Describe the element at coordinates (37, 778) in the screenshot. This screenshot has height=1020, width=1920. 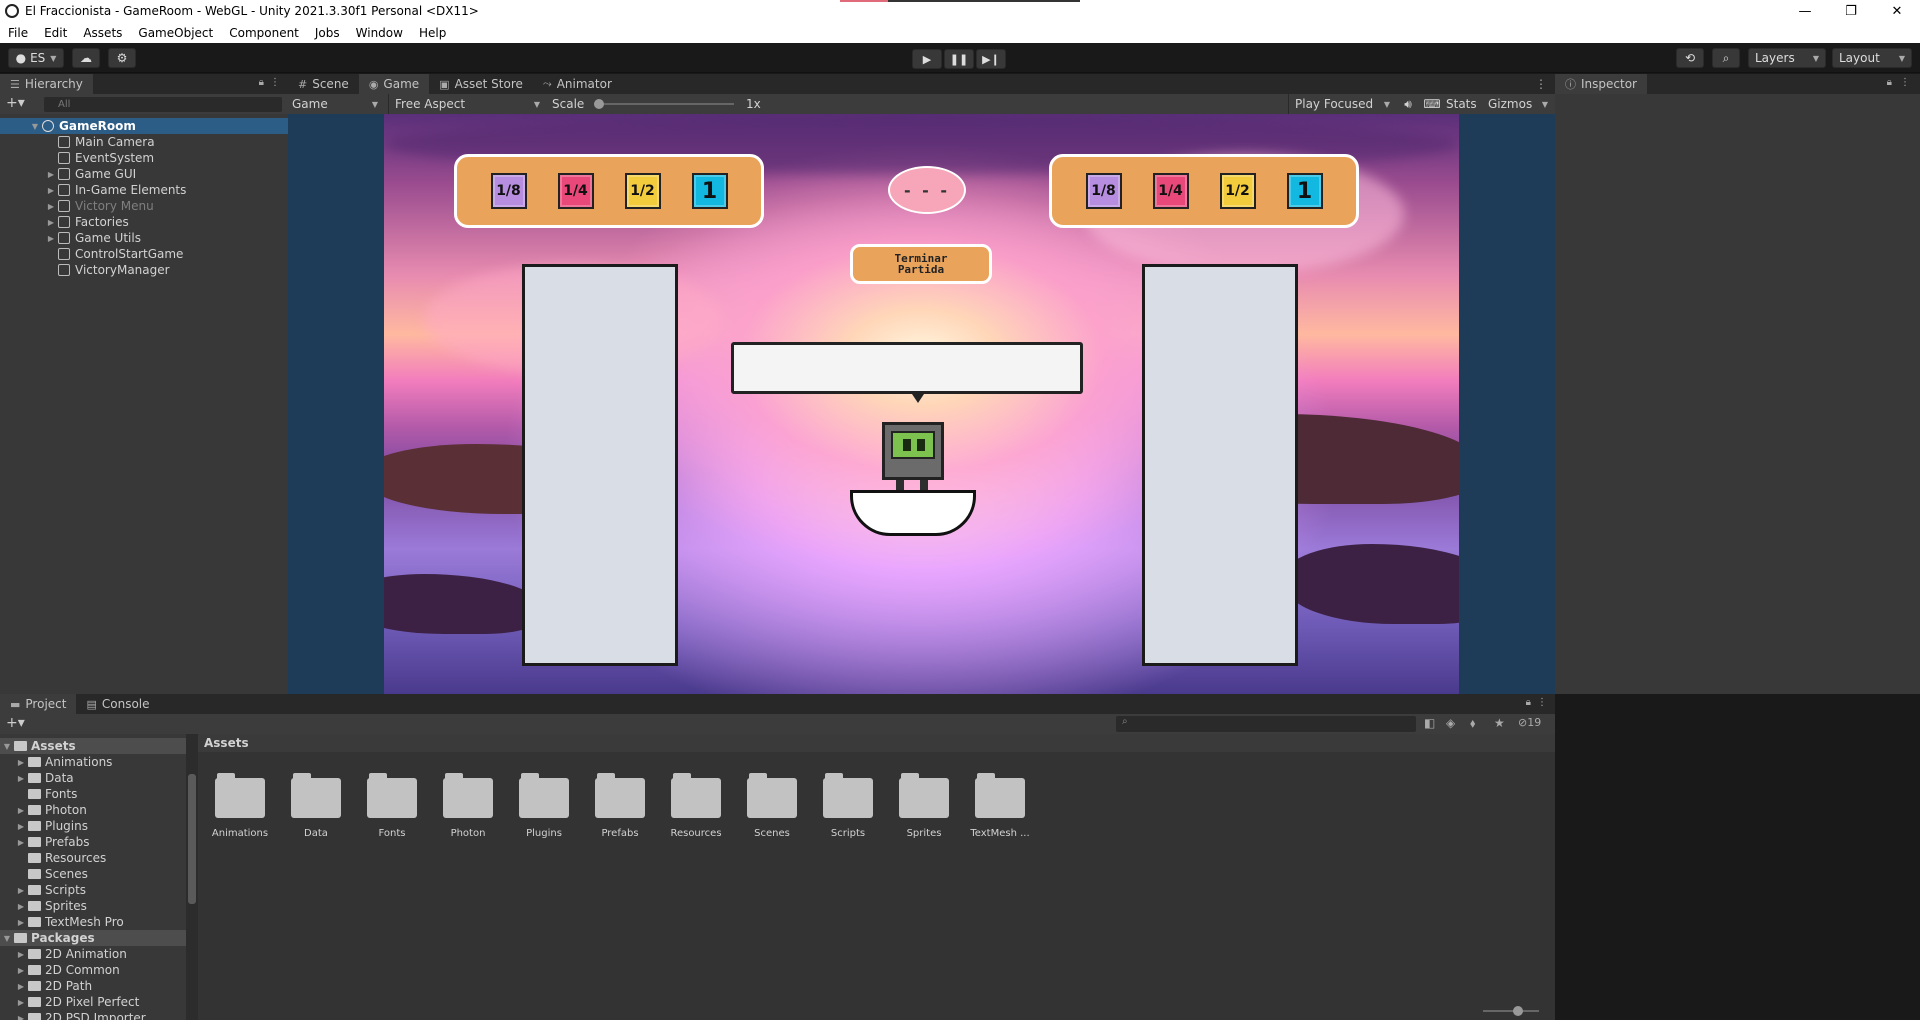
I see `project-tree-folder: ▶ Data` at that location.